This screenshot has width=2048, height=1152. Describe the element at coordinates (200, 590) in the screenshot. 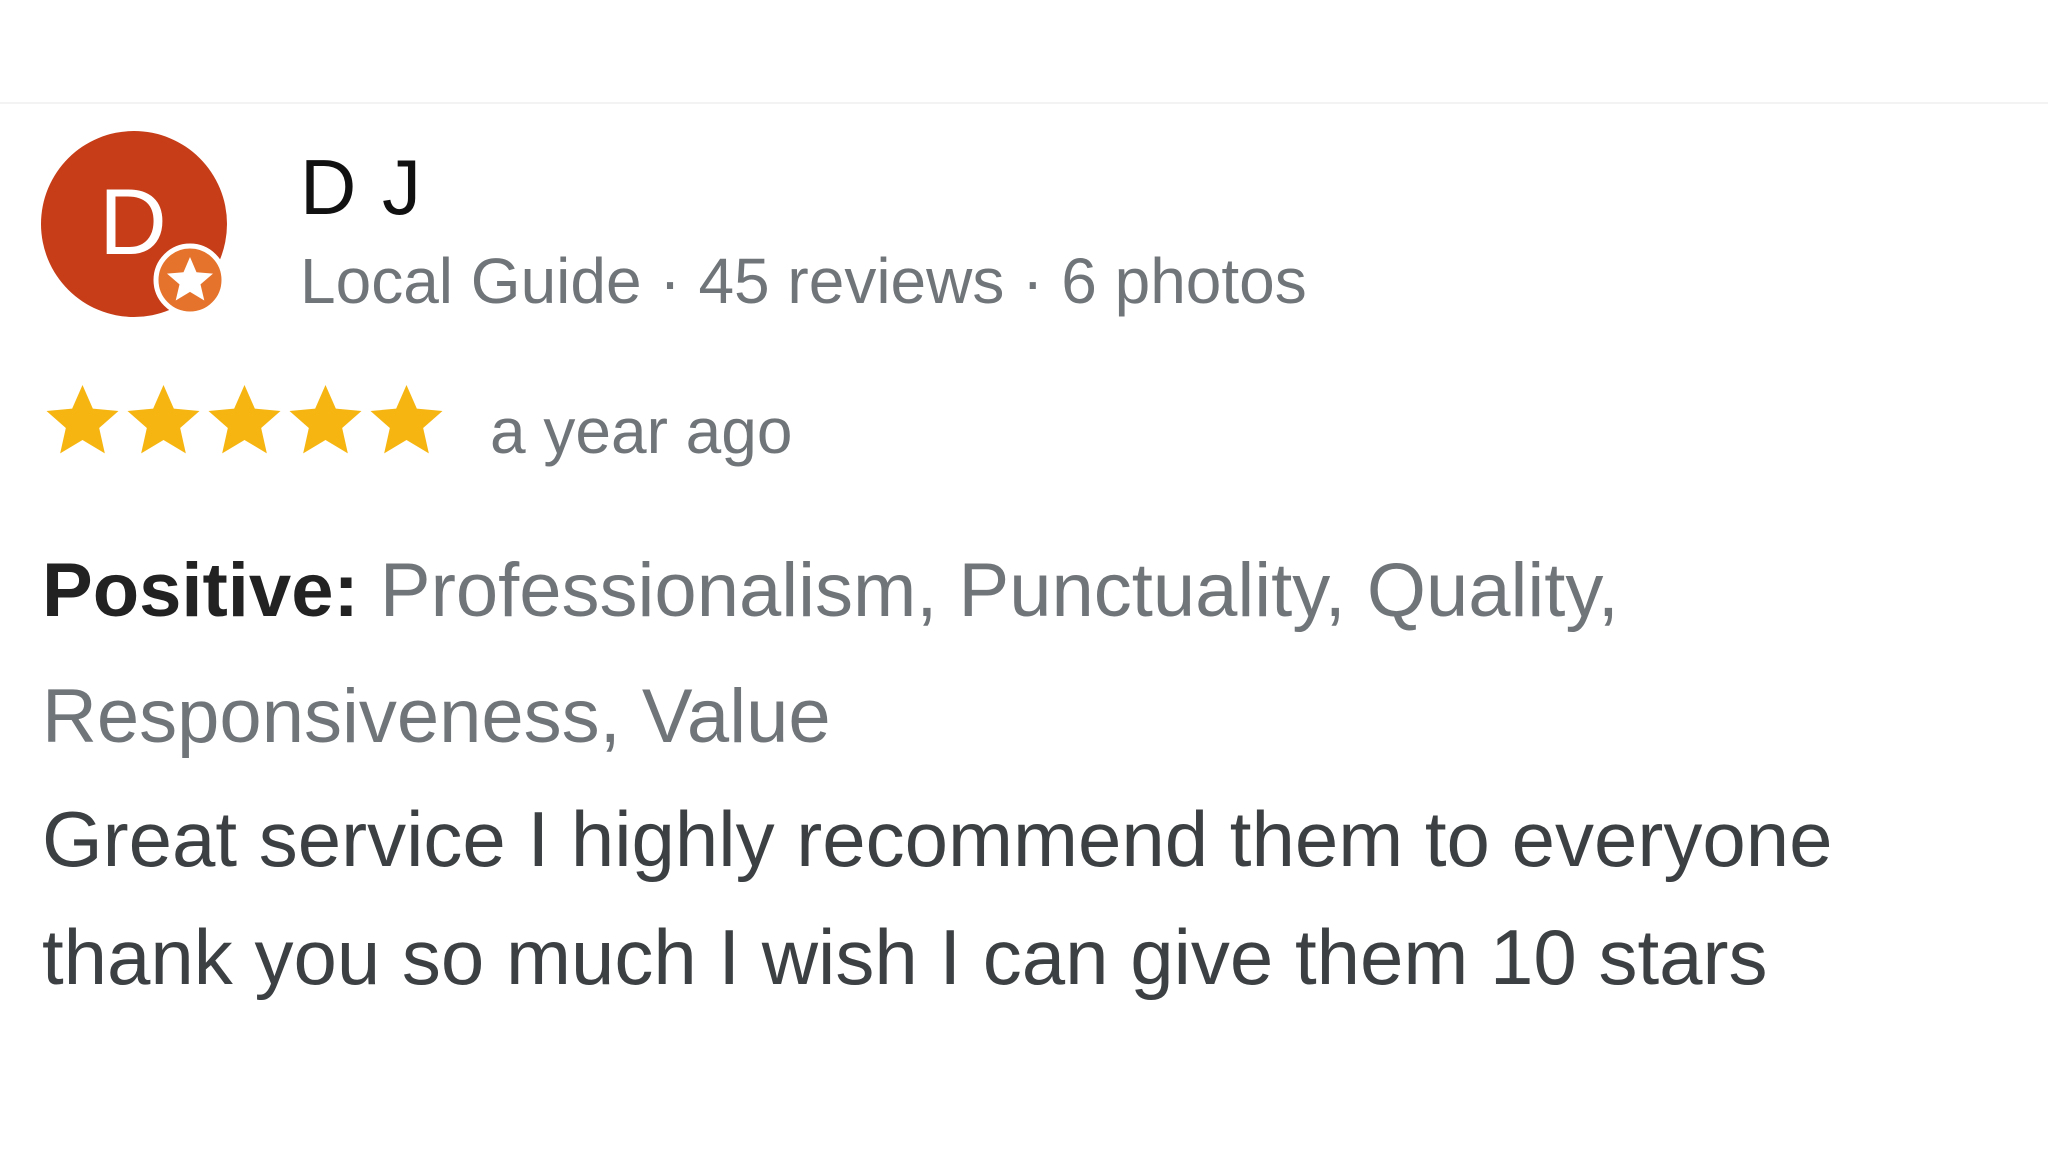

I see `attributes-label: Positive:` at that location.